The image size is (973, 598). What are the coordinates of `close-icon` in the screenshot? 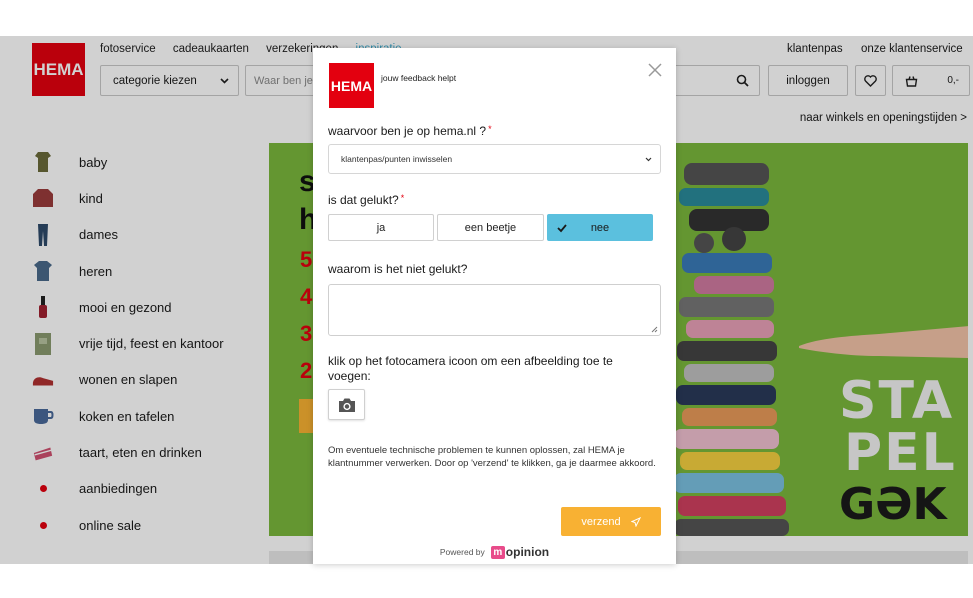 It's located at (655, 70).